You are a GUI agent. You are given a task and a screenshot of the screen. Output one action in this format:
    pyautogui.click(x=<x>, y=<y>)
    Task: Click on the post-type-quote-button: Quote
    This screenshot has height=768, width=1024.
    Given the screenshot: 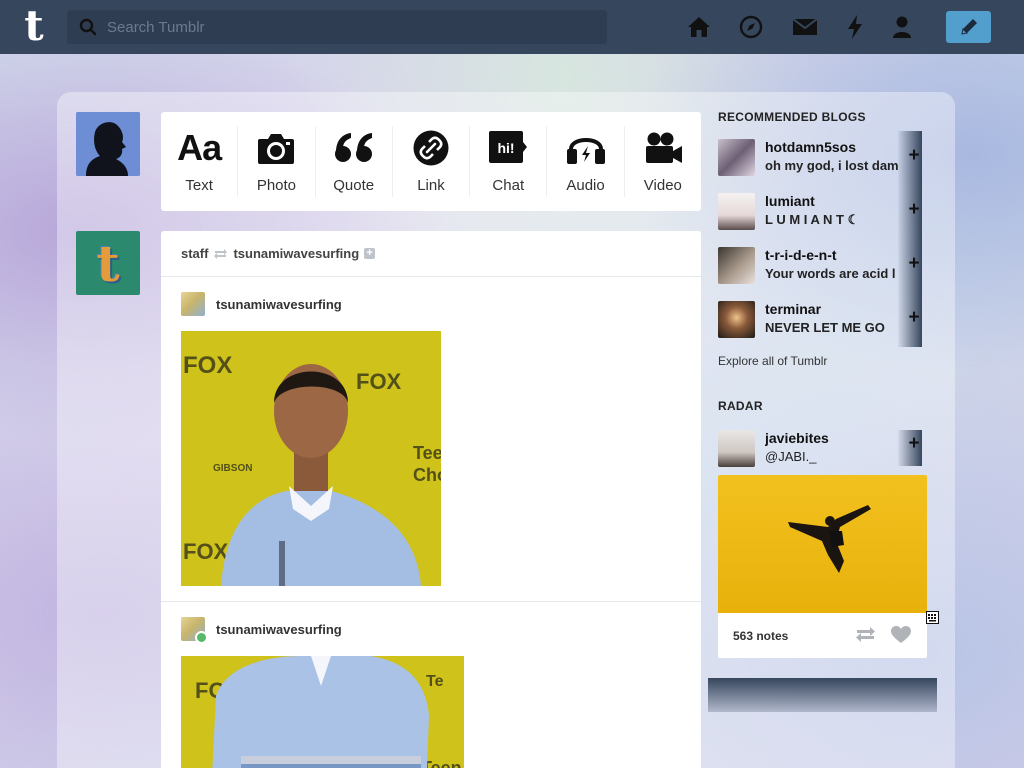 What is the action you would take?
    pyautogui.click(x=354, y=161)
    